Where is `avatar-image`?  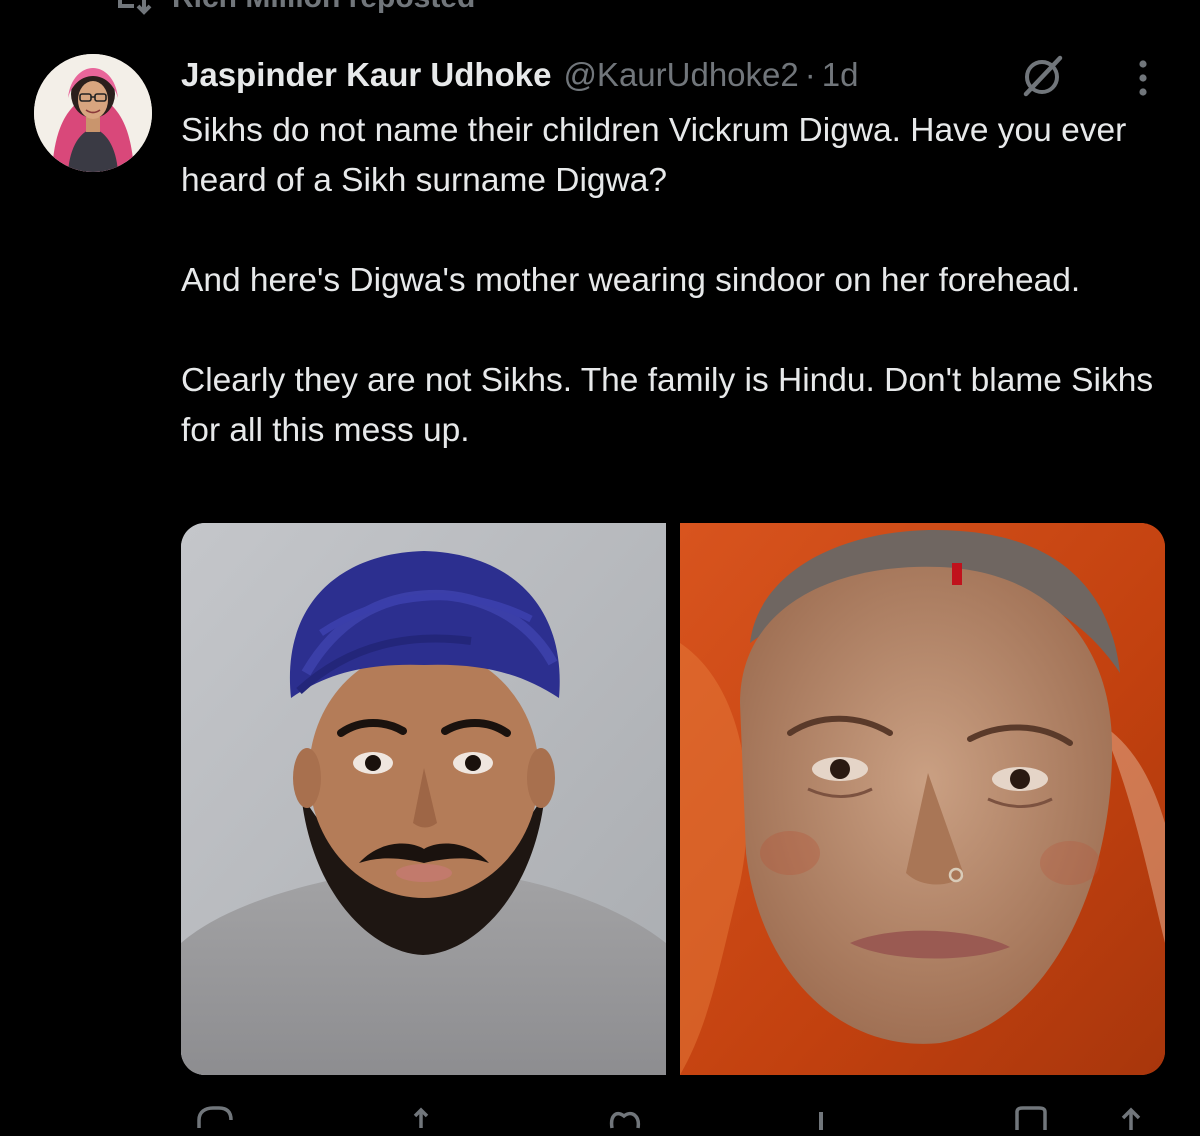 avatar-image is located at coordinates (93, 113).